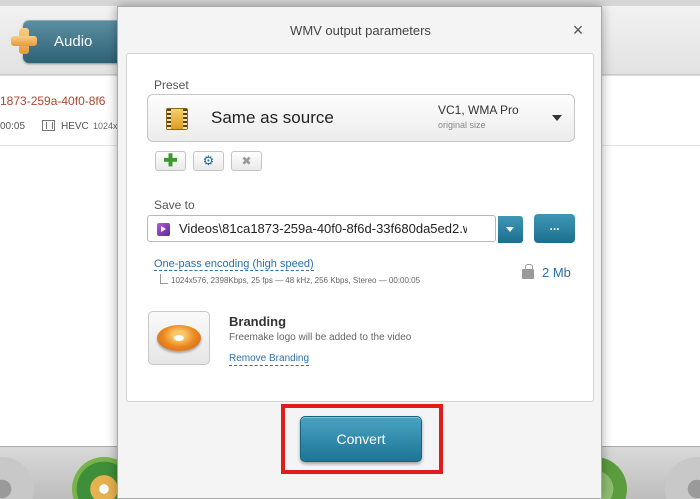 The image size is (700, 499). Describe the element at coordinates (13, 126) in the screenshot. I see `file-duration: 00:05` at that location.